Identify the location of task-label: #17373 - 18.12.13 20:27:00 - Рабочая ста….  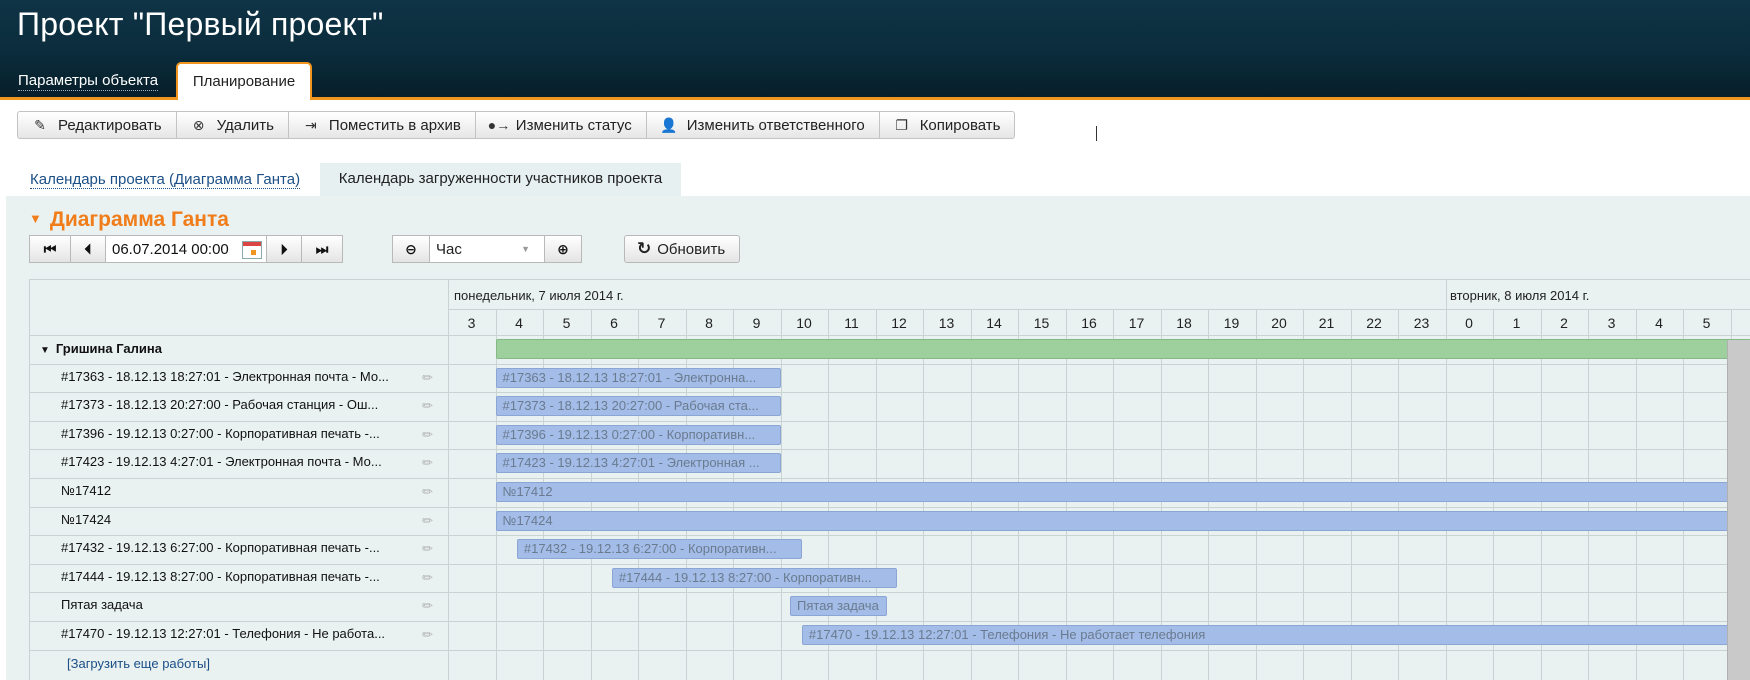
(251, 404).